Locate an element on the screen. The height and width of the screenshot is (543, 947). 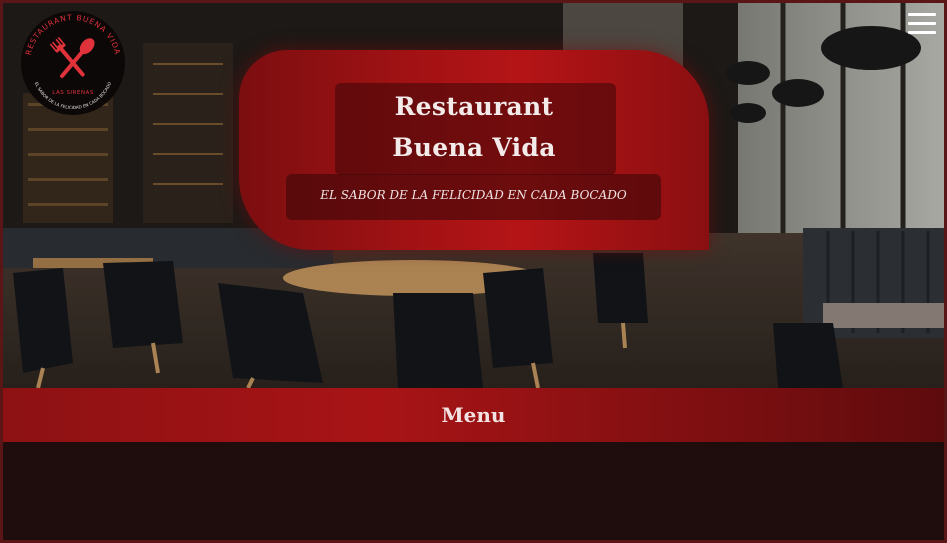
logo-location: LAS SIRENAS is located at coordinates (72, 93).